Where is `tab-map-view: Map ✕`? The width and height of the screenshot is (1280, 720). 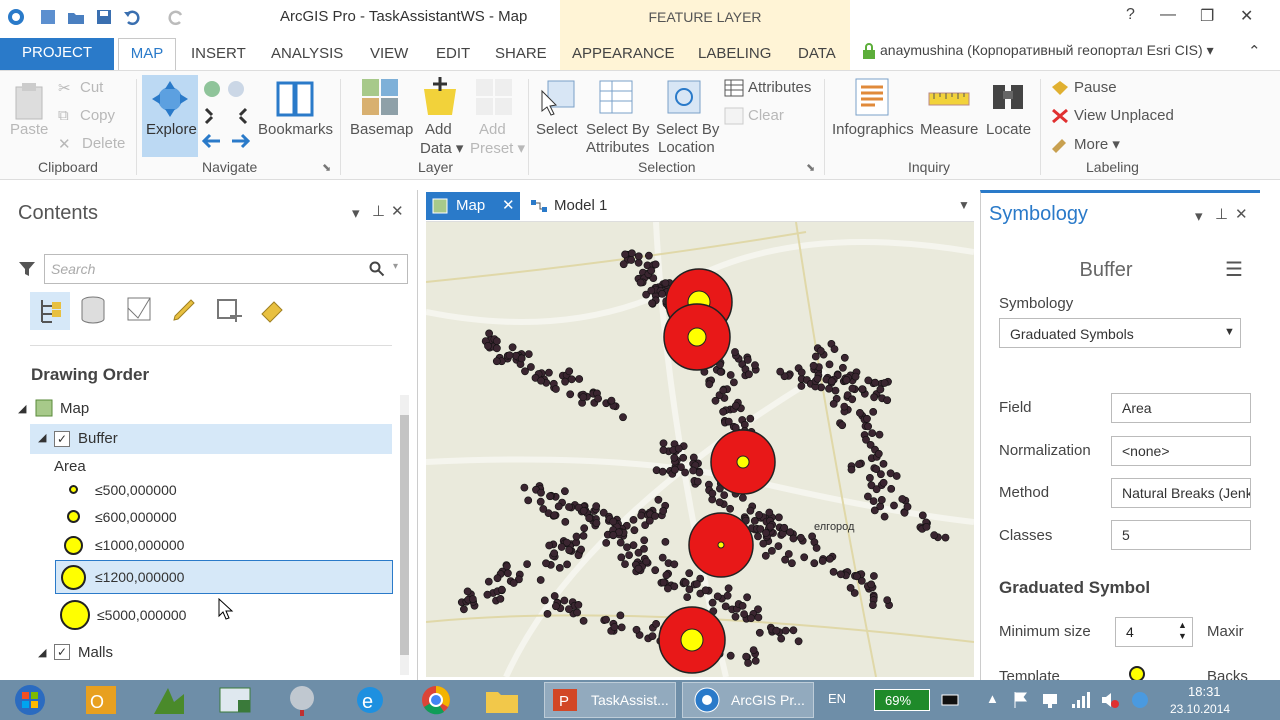 tab-map-view: Map ✕ is located at coordinates (473, 206).